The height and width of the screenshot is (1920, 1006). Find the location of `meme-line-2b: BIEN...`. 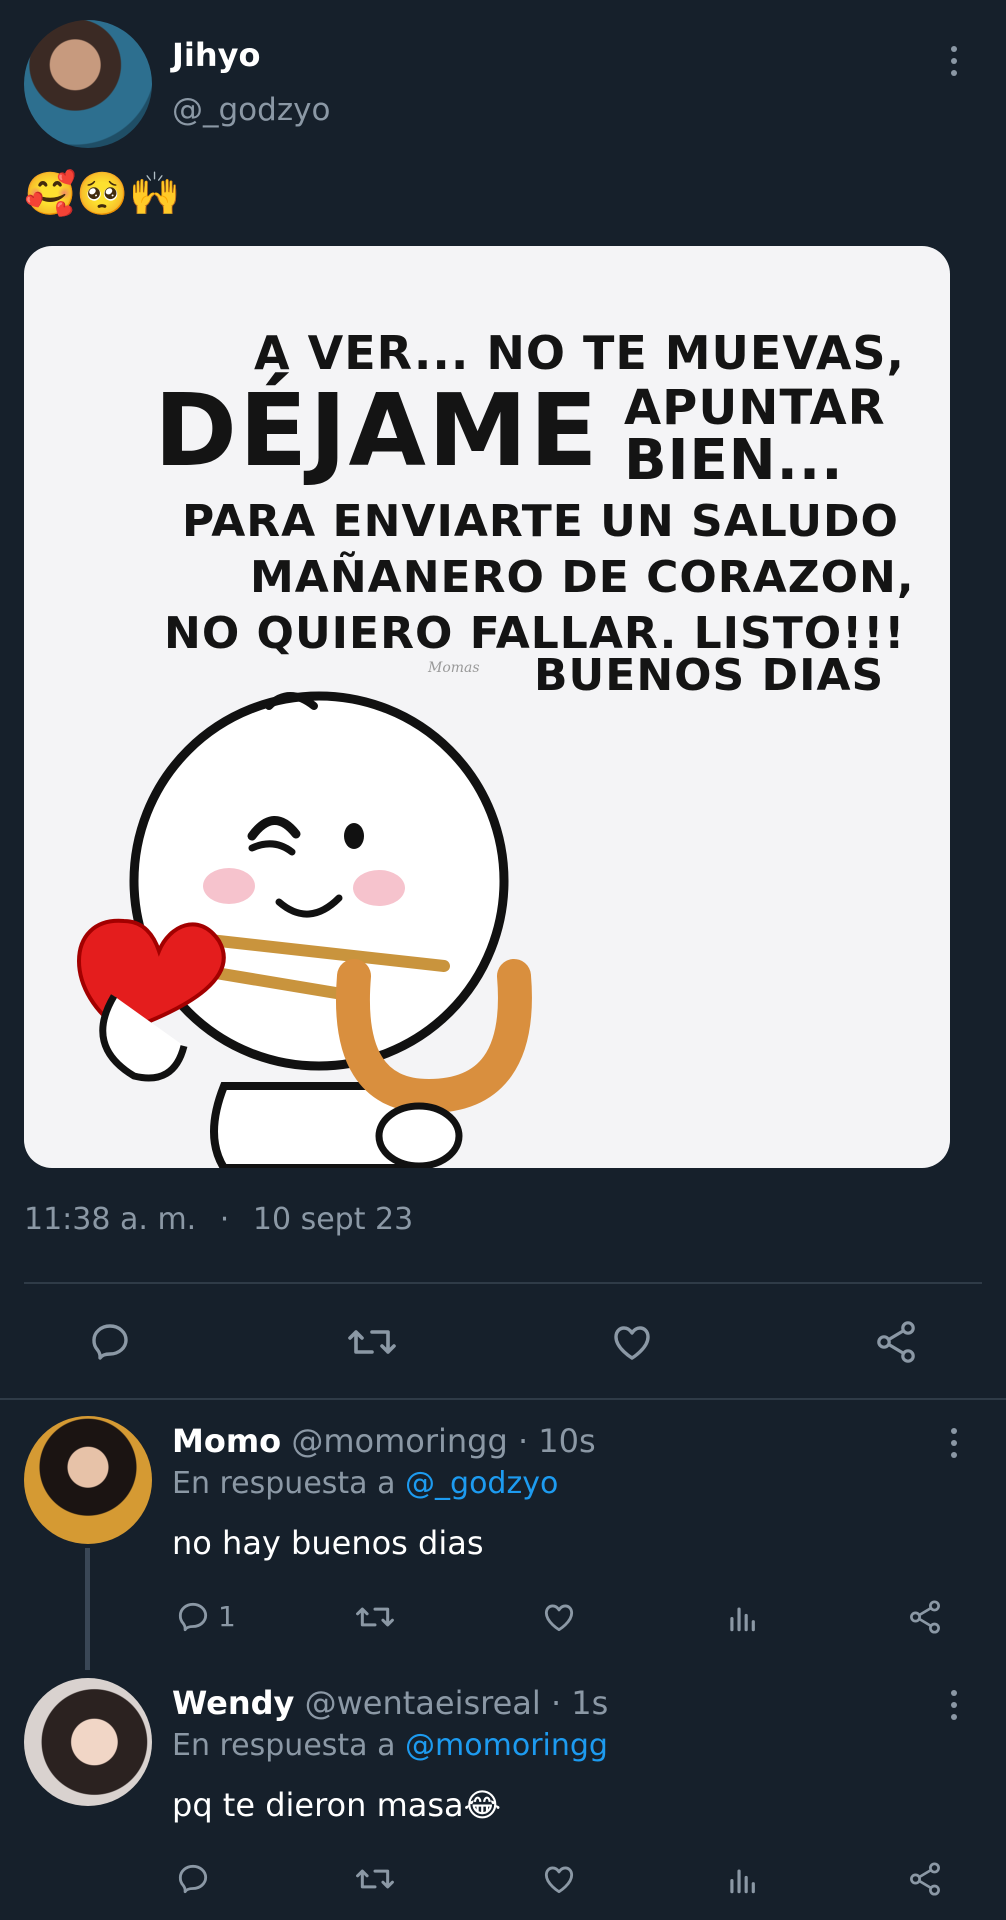

meme-line-2b: BIEN... is located at coordinates (734, 460).